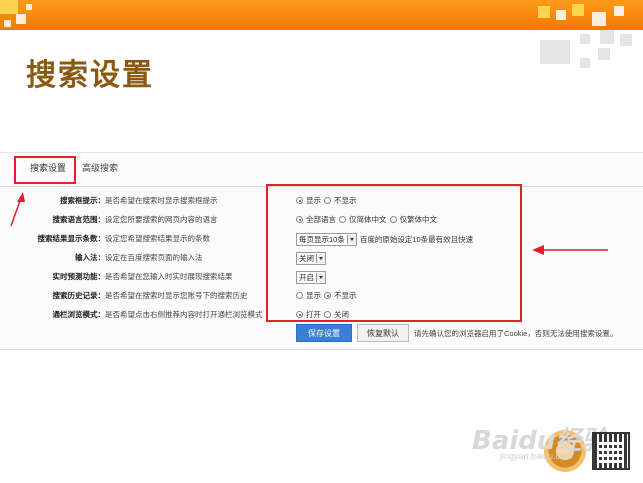  Describe the element at coordinates (536, 456) in the screenshot. I see `watermark-url: jingyan.baidu.com` at that location.